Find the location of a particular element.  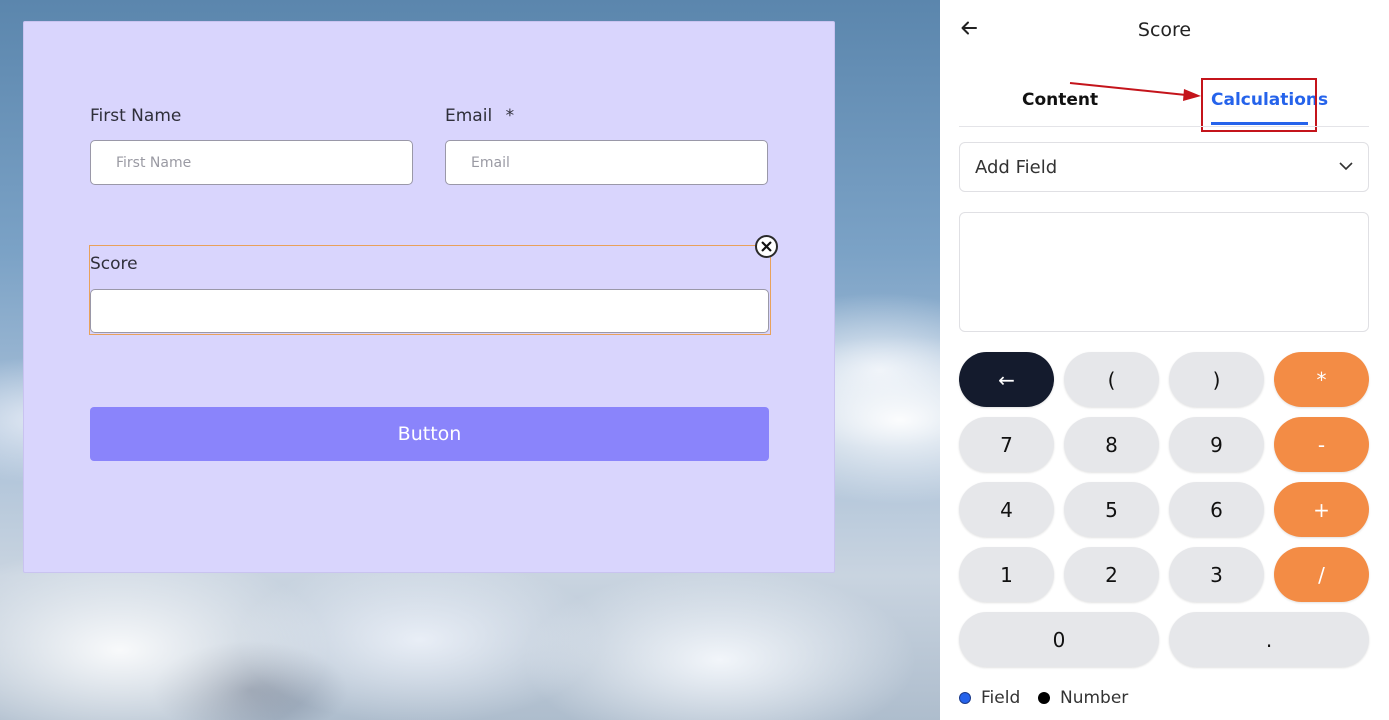

first-name-placeholder: First Name is located at coordinates (154, 162).